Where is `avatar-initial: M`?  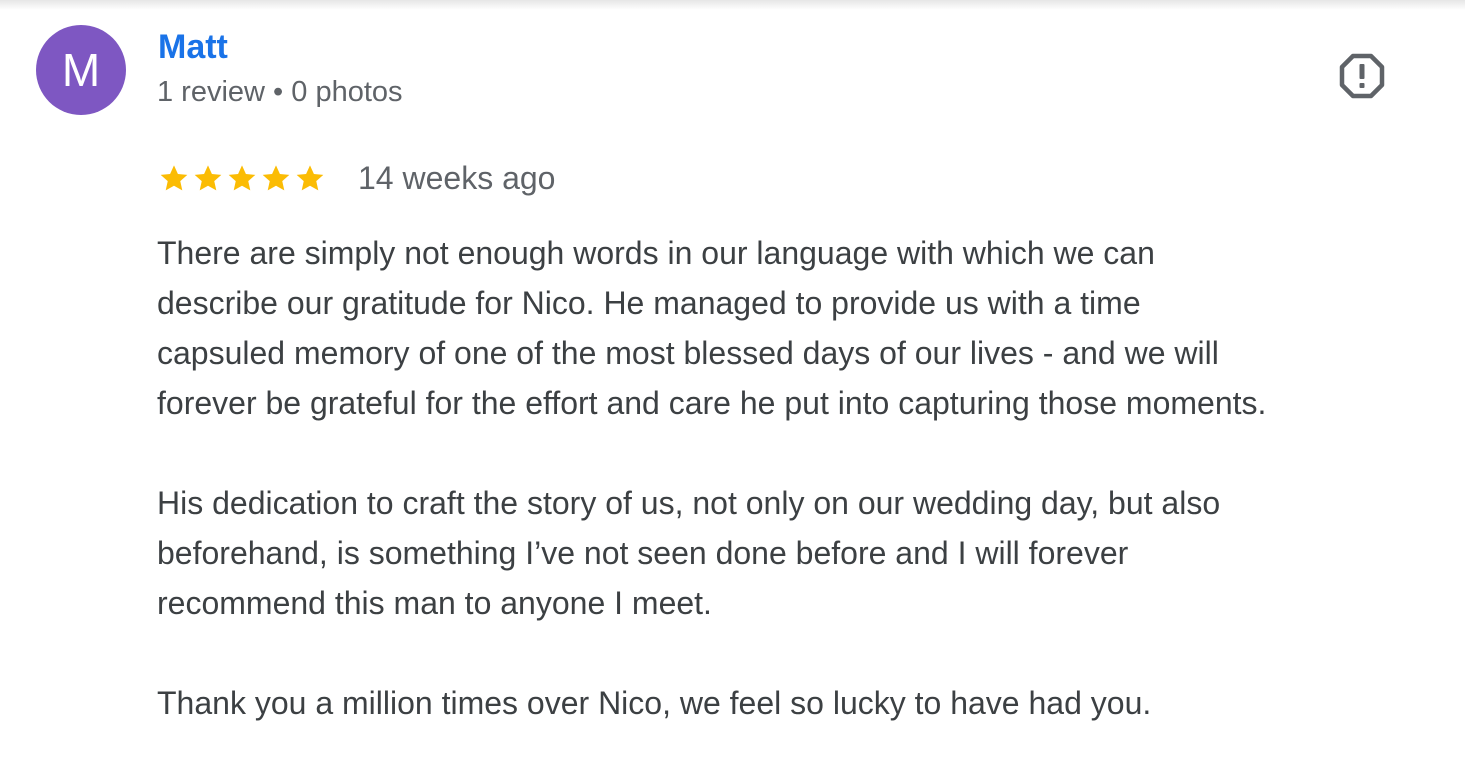 avatar-initial: M is located at coordinates (81, 70).